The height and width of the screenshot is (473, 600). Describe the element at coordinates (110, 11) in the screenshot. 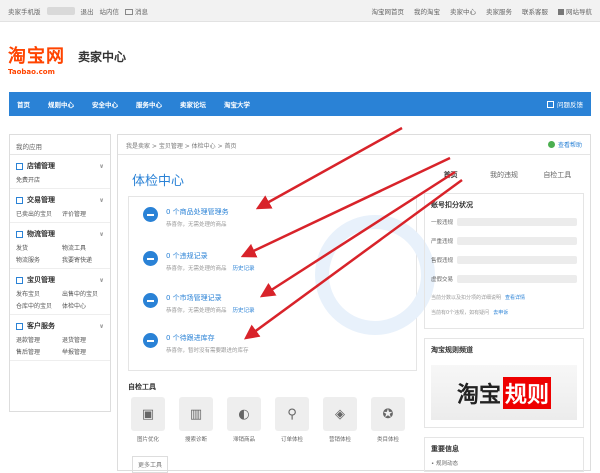

I see `inbox-link: 站内信` at that location.